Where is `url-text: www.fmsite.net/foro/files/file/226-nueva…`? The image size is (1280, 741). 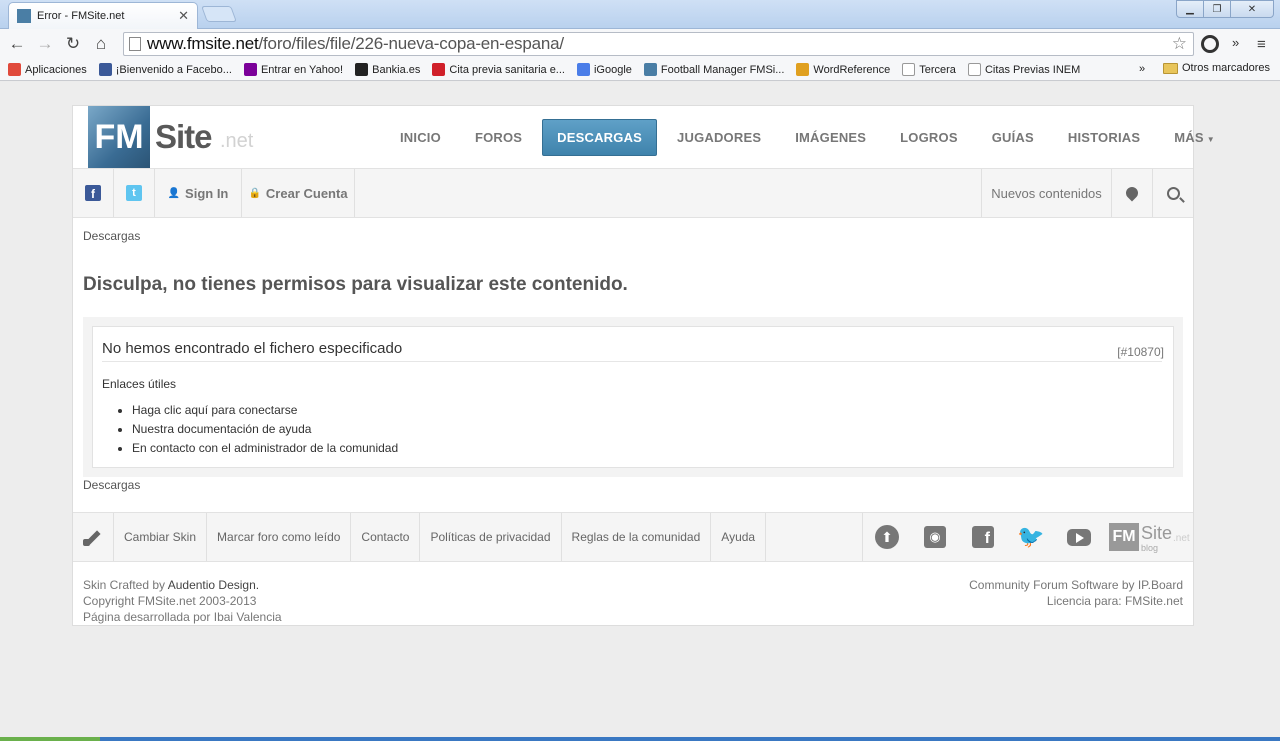
url-text: www.fmsite.net/foro/files/file/226-nueva… is located at coordinates (355, 43).